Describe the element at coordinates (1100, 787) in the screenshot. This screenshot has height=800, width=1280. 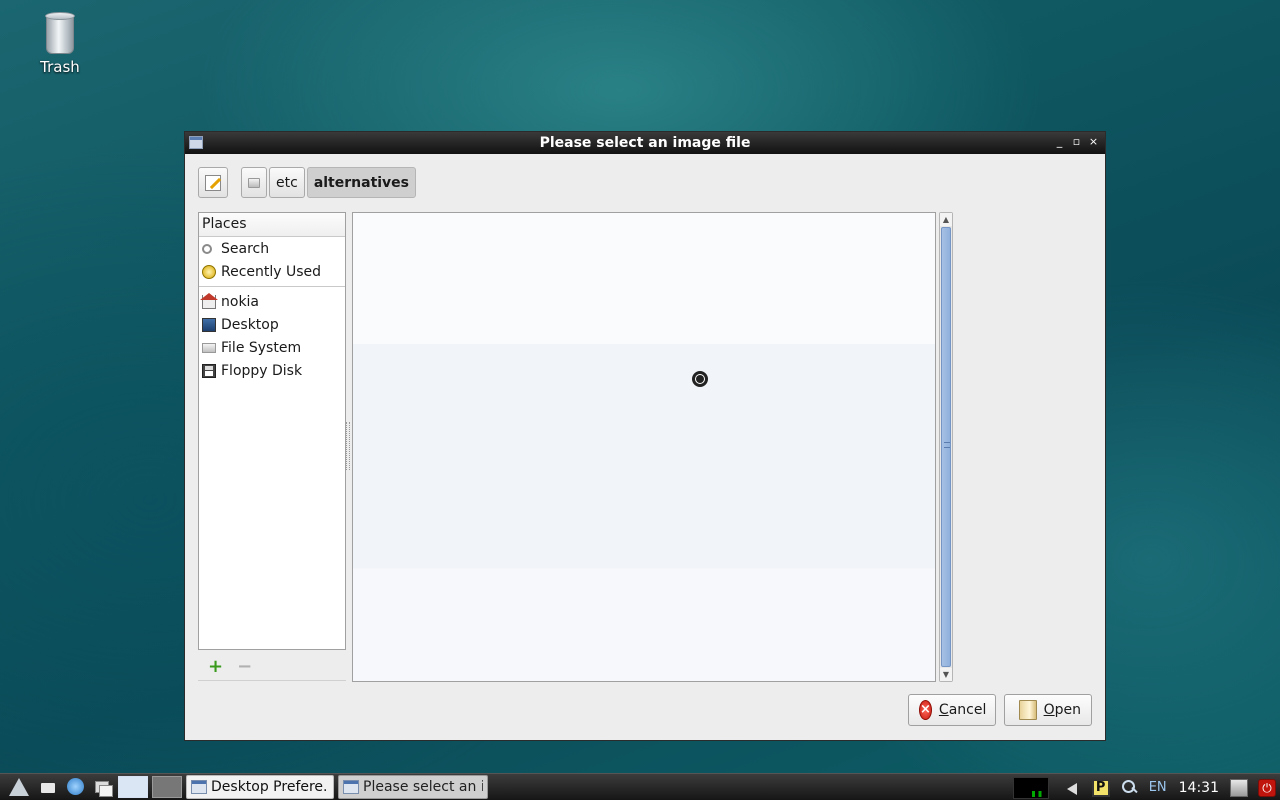
I see `p-tray-icon: P` at that location.